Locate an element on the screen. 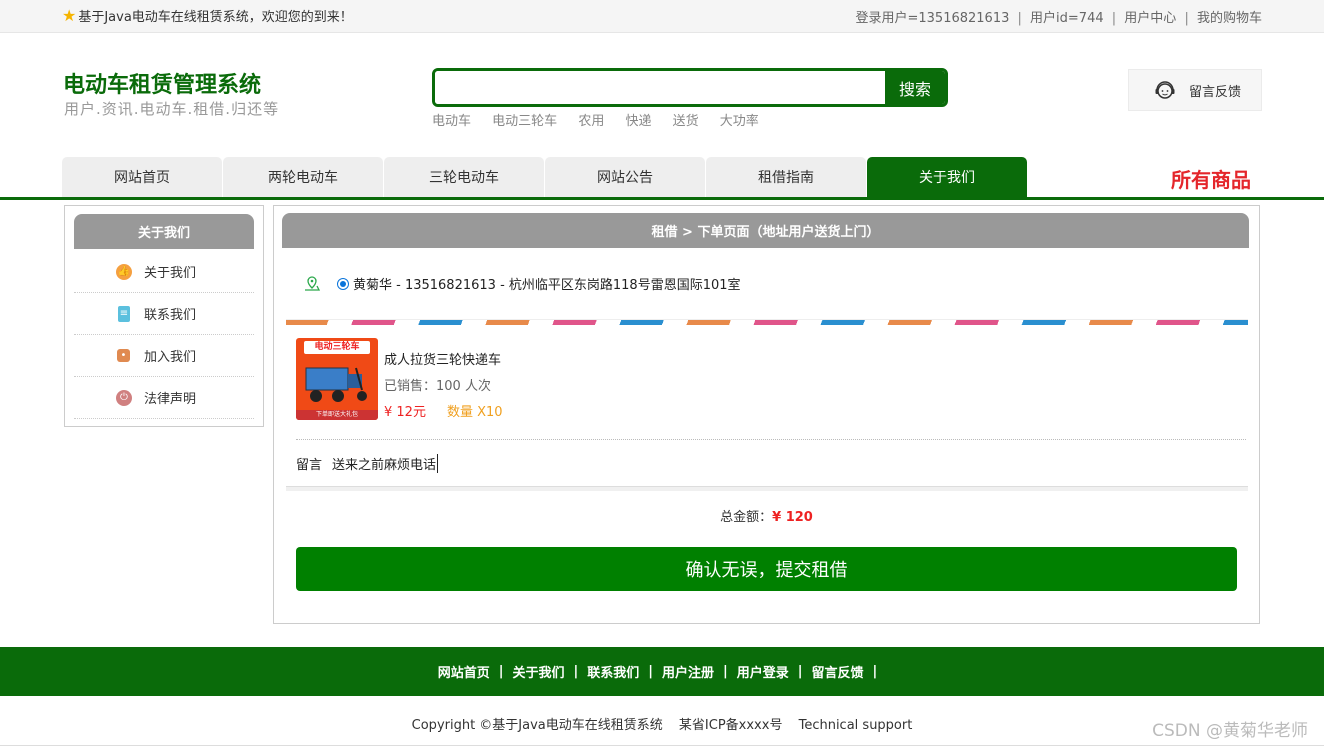 This screenshot has width=1324, height=747. address-text: 黄菊华 - 13516821613 - 杭州临平区东岗路118号雷恩国际101室 is located at coordinates (547, 285).